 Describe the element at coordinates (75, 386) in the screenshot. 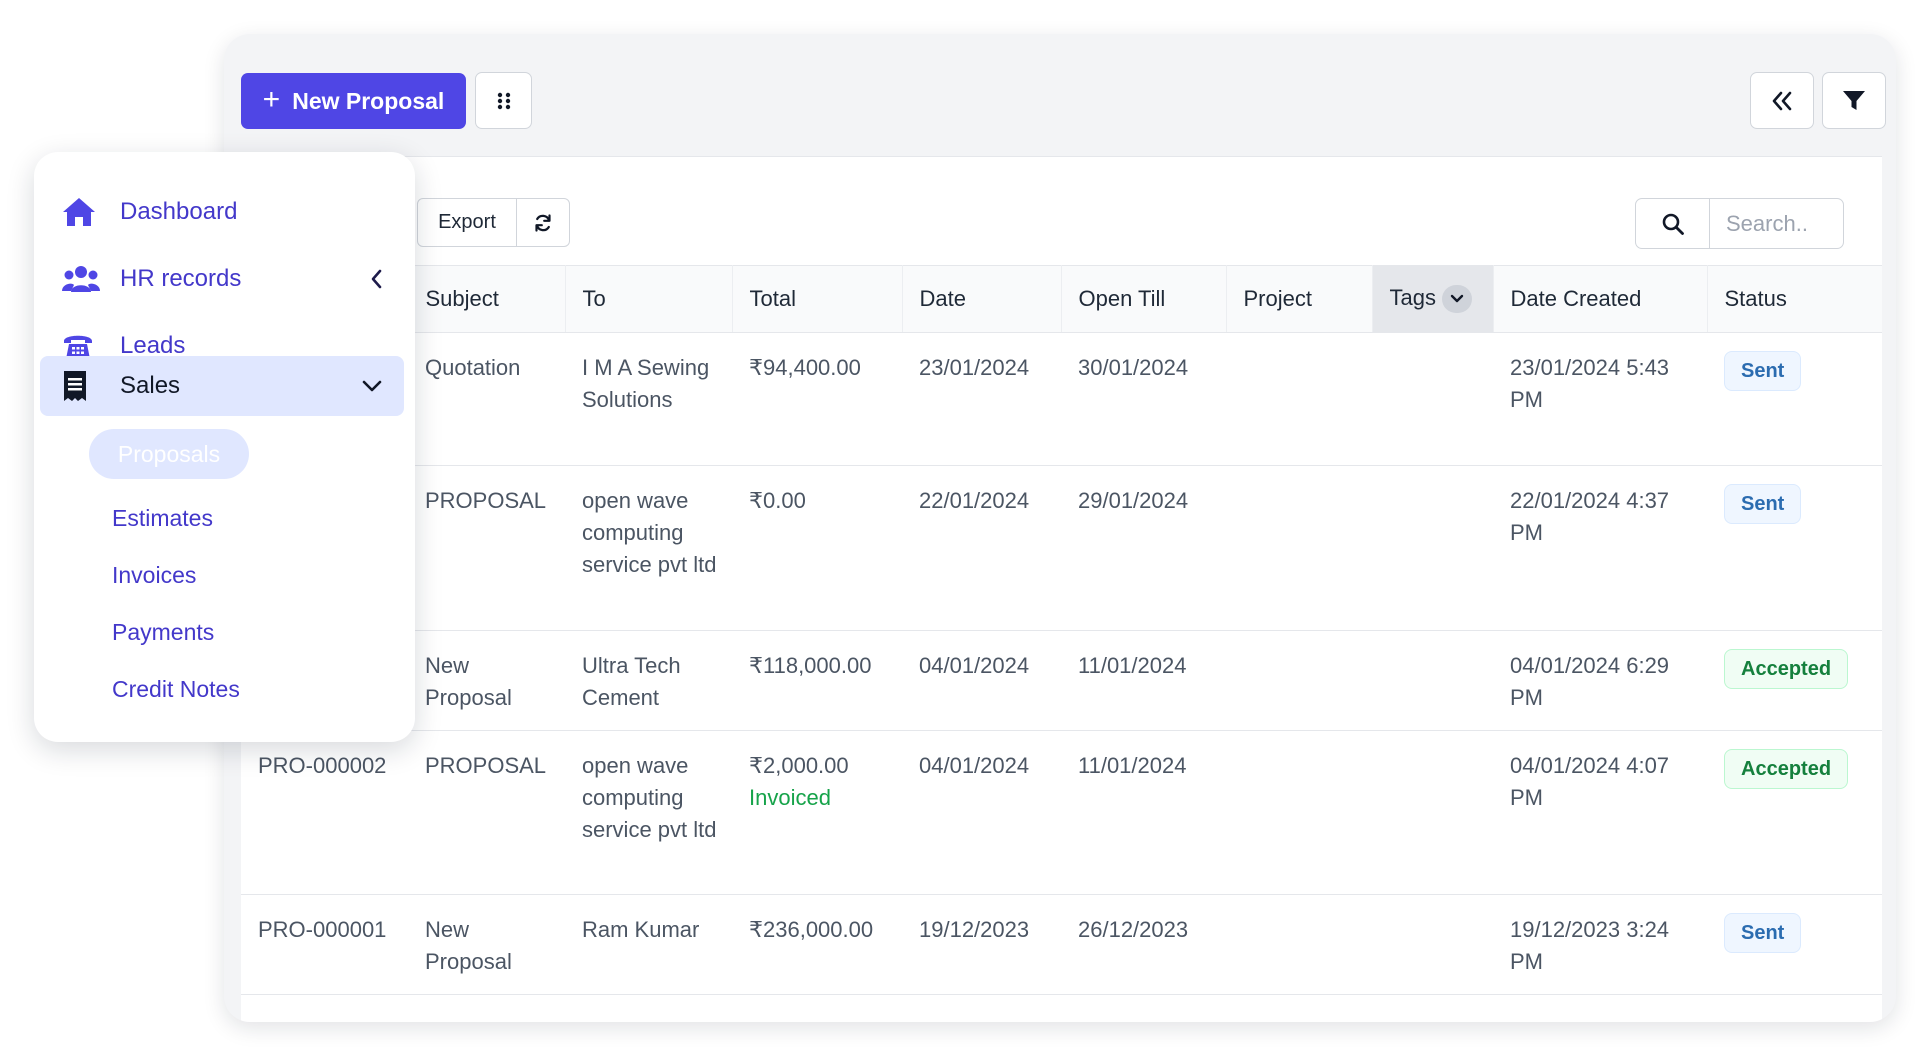

I see `receipt-icon` at that location.